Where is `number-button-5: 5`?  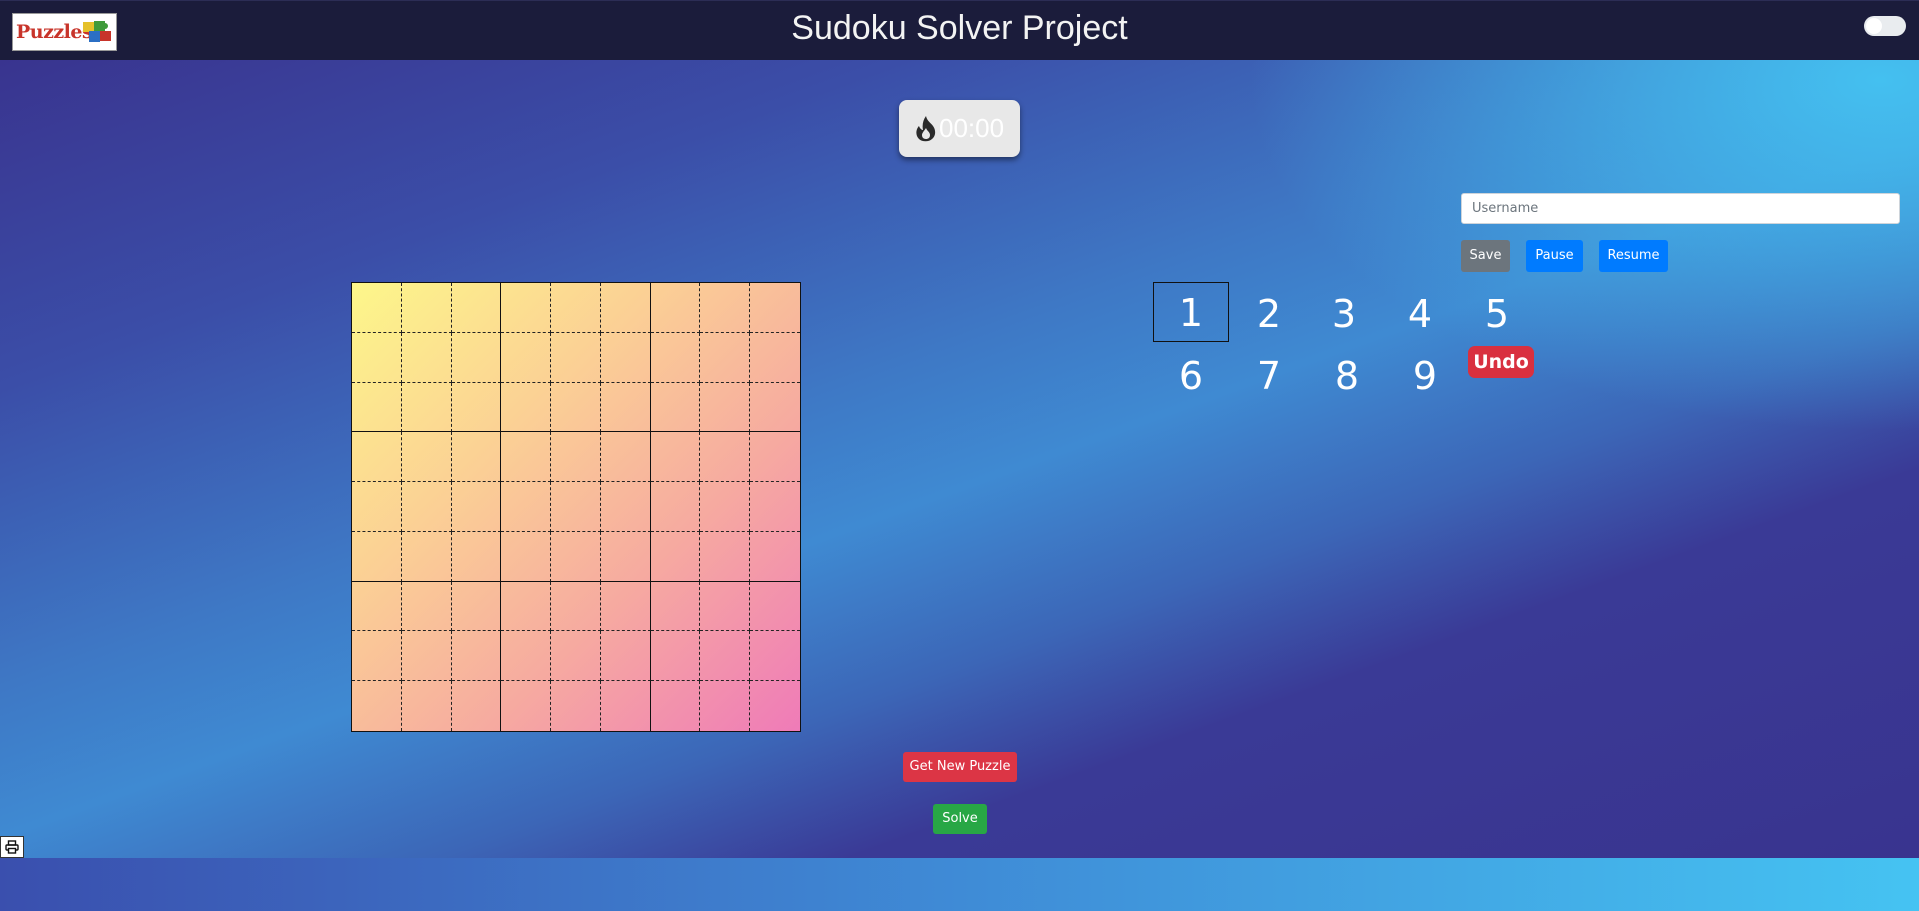
number-button-5: 5 is located at coordinates (1497, 314).